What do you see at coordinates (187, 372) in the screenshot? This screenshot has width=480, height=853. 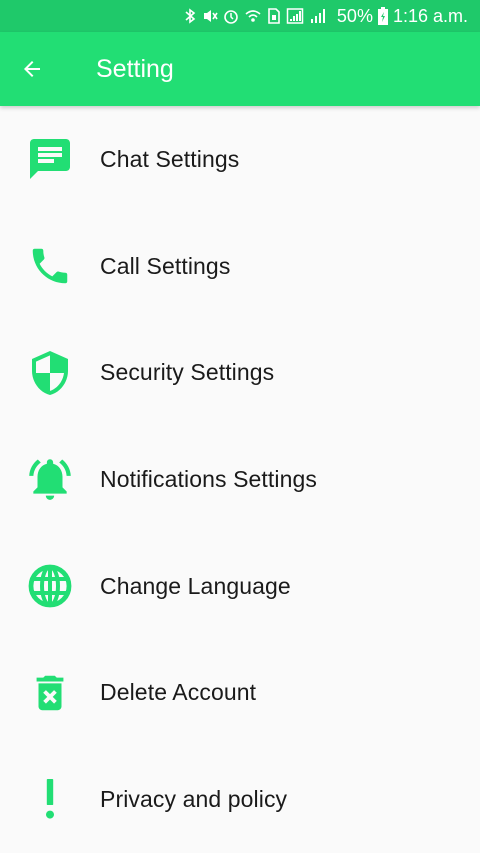 I see `menu-label: Security Settings` at bounding box center [187, 372].